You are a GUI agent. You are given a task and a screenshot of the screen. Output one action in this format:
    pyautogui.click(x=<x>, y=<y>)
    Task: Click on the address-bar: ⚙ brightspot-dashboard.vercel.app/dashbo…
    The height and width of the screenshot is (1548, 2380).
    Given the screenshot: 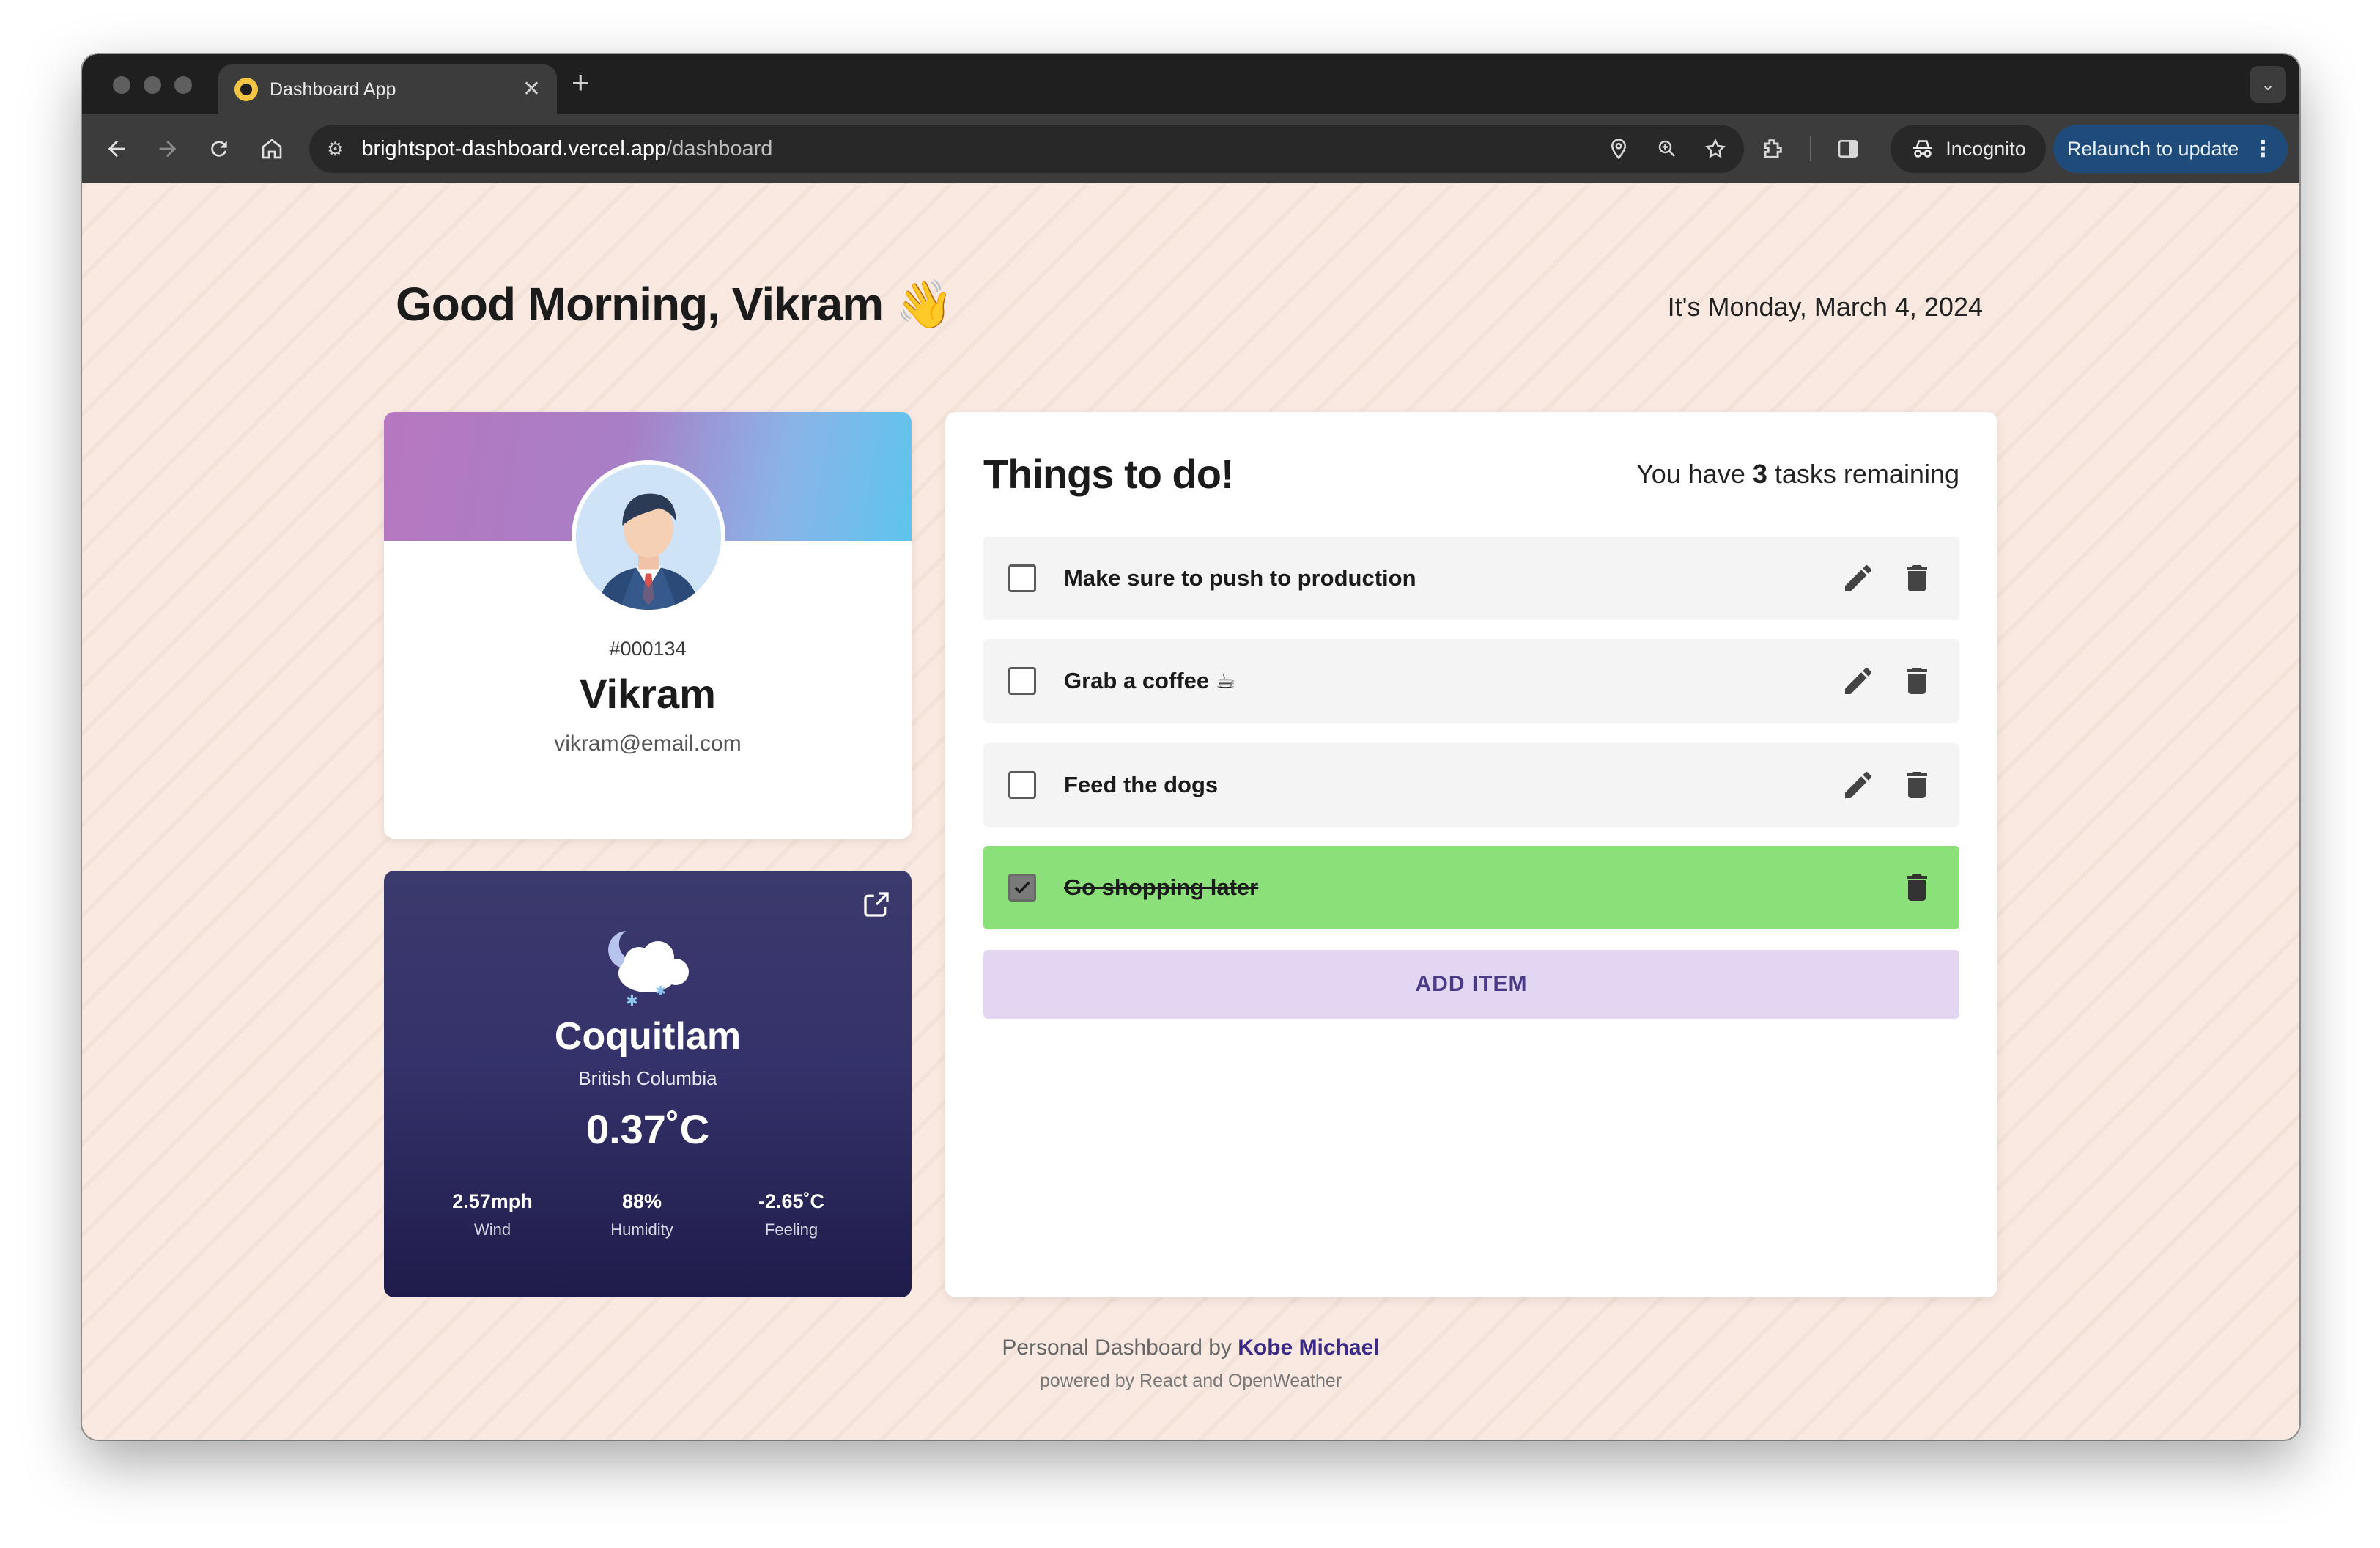 What is the action you would take?
    pyautogui.click(x=1026, y=149)
    